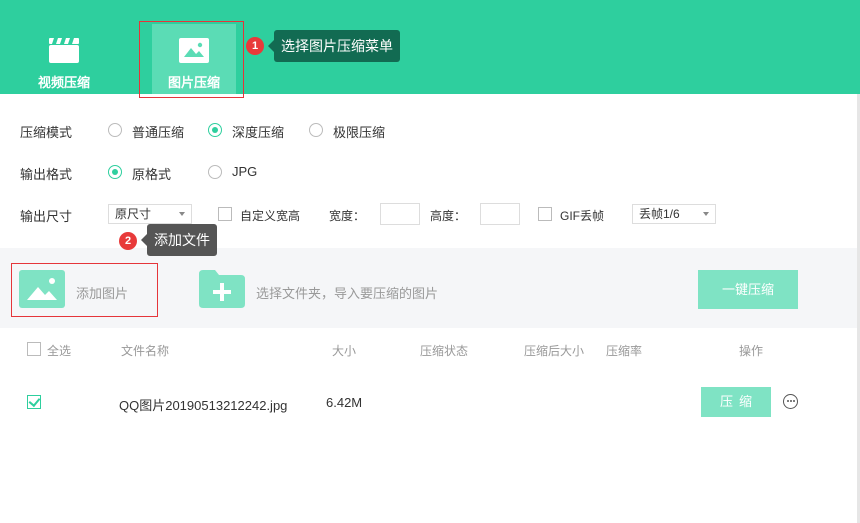 This screenshot has width=860, height=523. I want to click on file-name: QQ图片20190513212242.jpg, so click(203, 405).